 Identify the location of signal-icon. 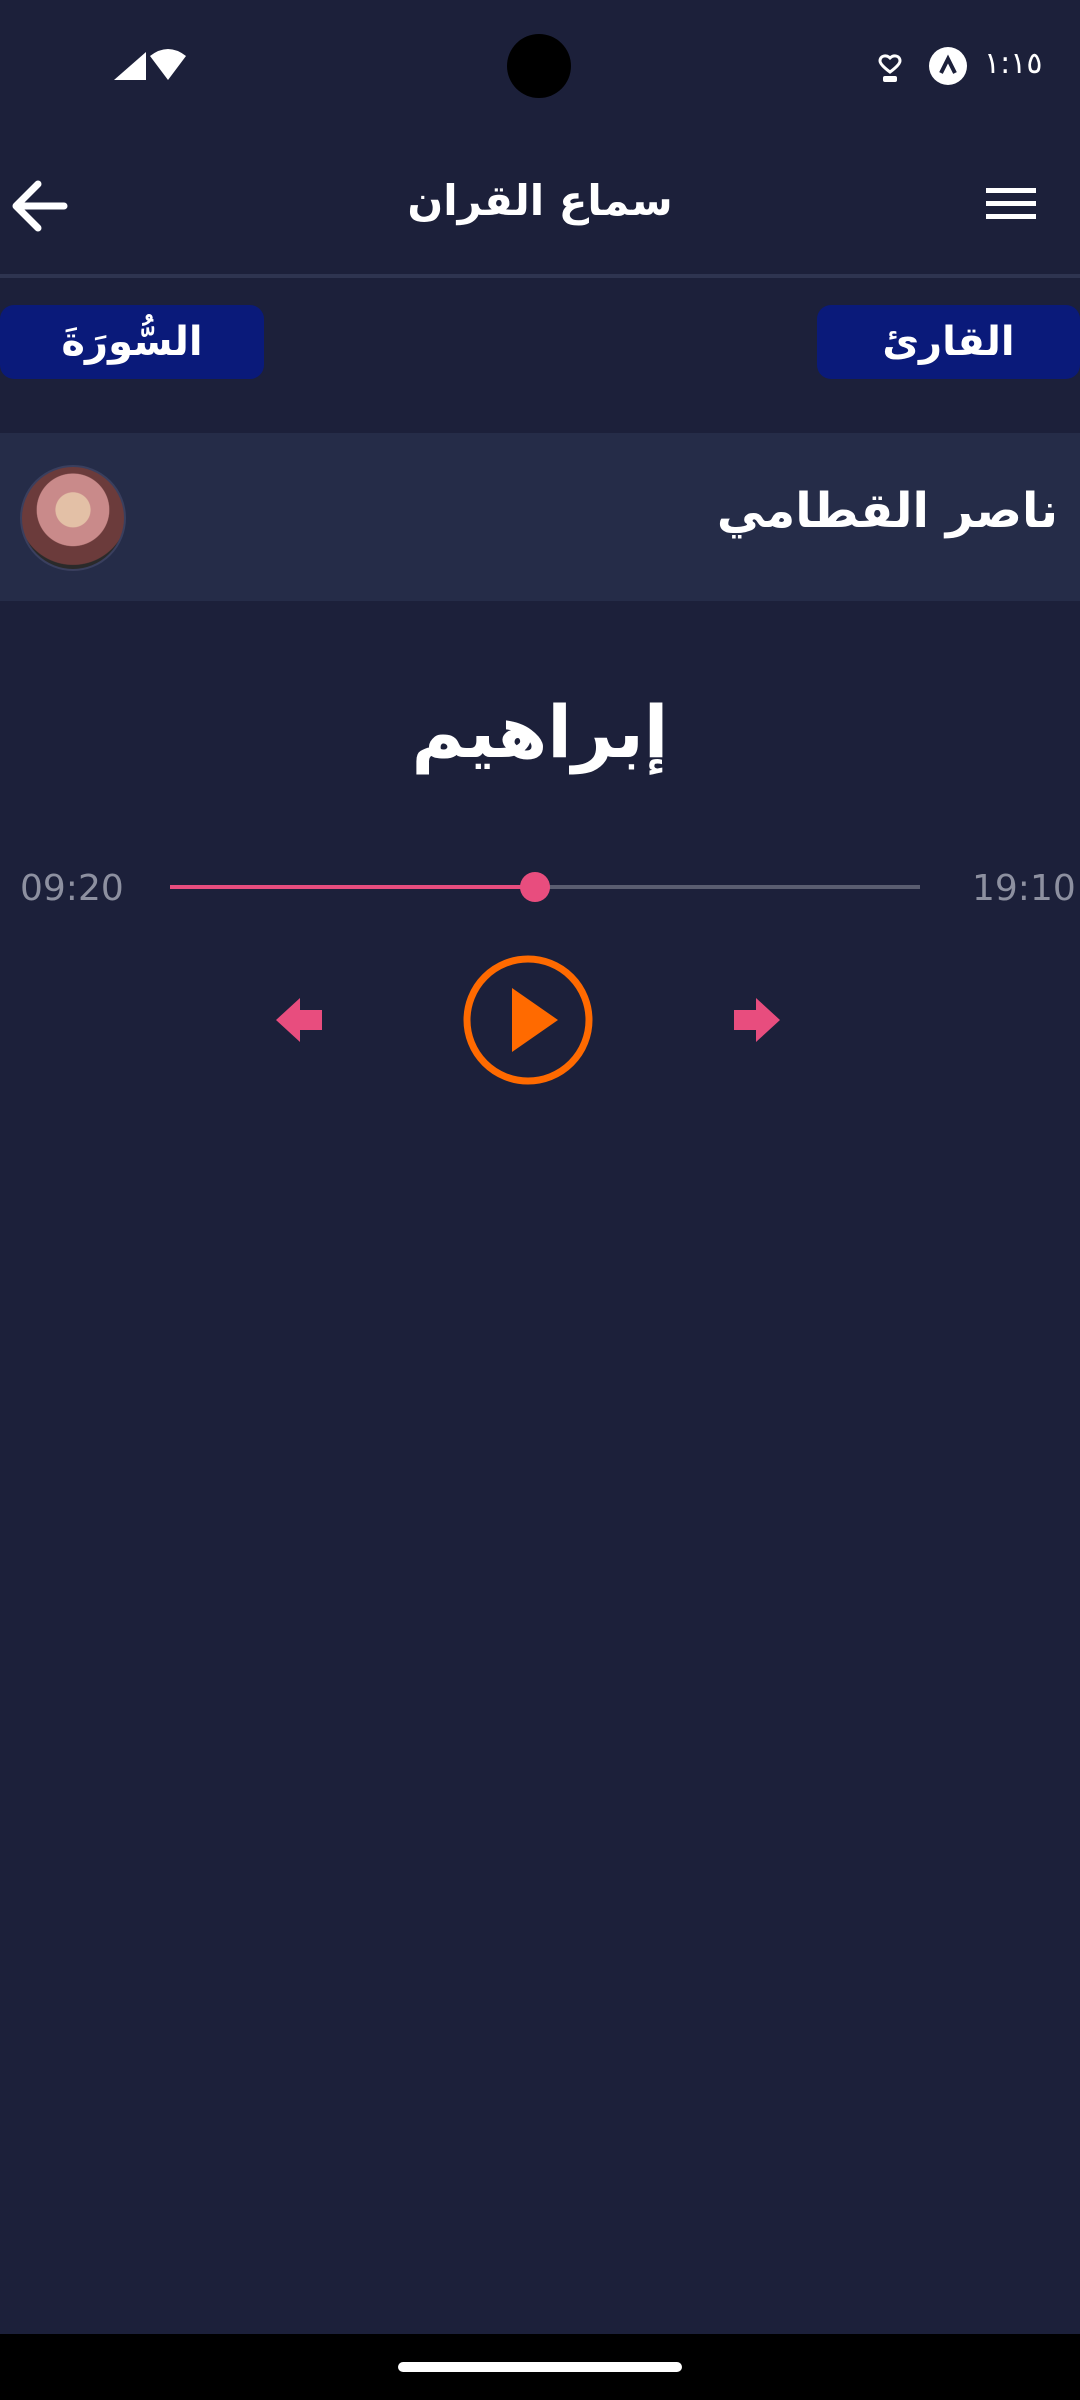
(130, 66).